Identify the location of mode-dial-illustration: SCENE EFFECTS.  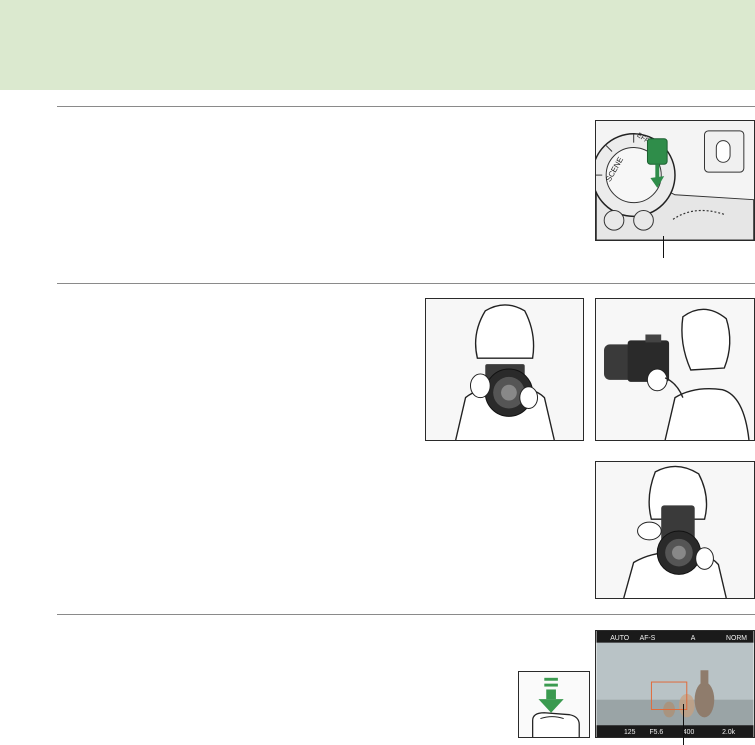
(675, 180).